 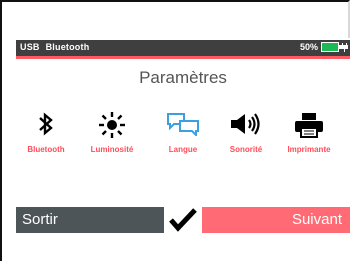 What do you see at coordinates (344, 47) in the screenshot?
I see `charging-plug-icon` at bounding box center [344, 47].